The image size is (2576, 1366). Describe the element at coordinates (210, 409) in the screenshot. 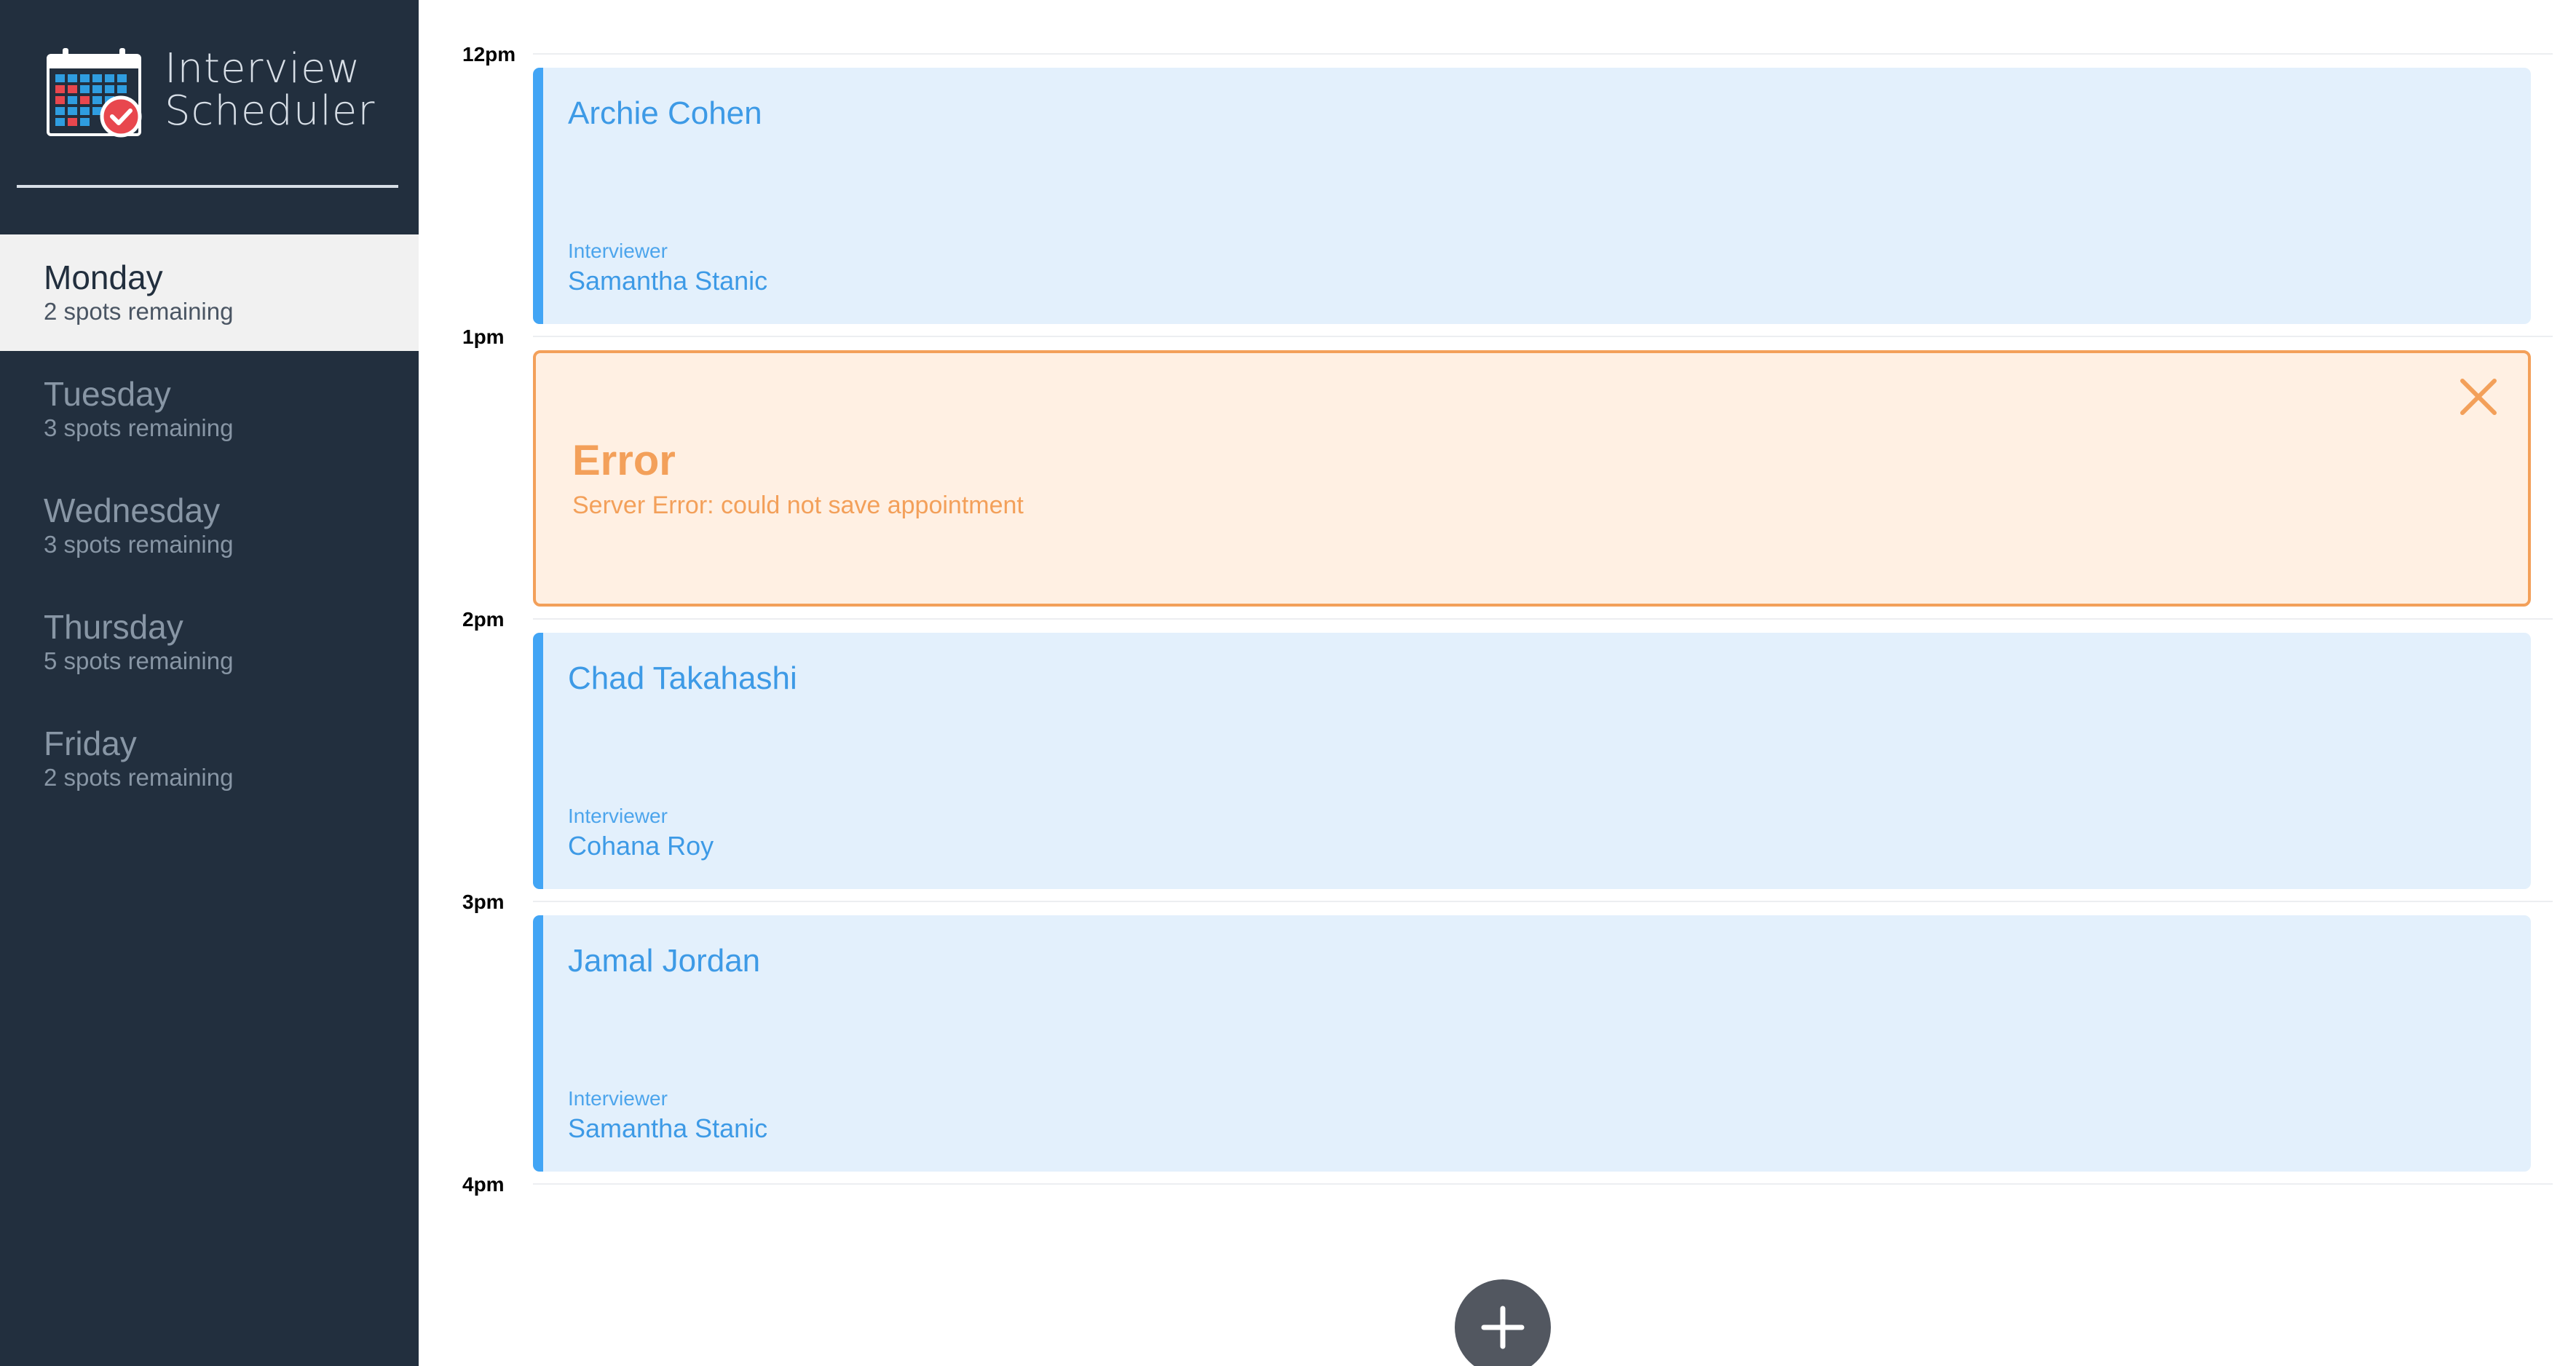

I see `day-item-tuesday: Tuesday 3 spots remaining` at that location.